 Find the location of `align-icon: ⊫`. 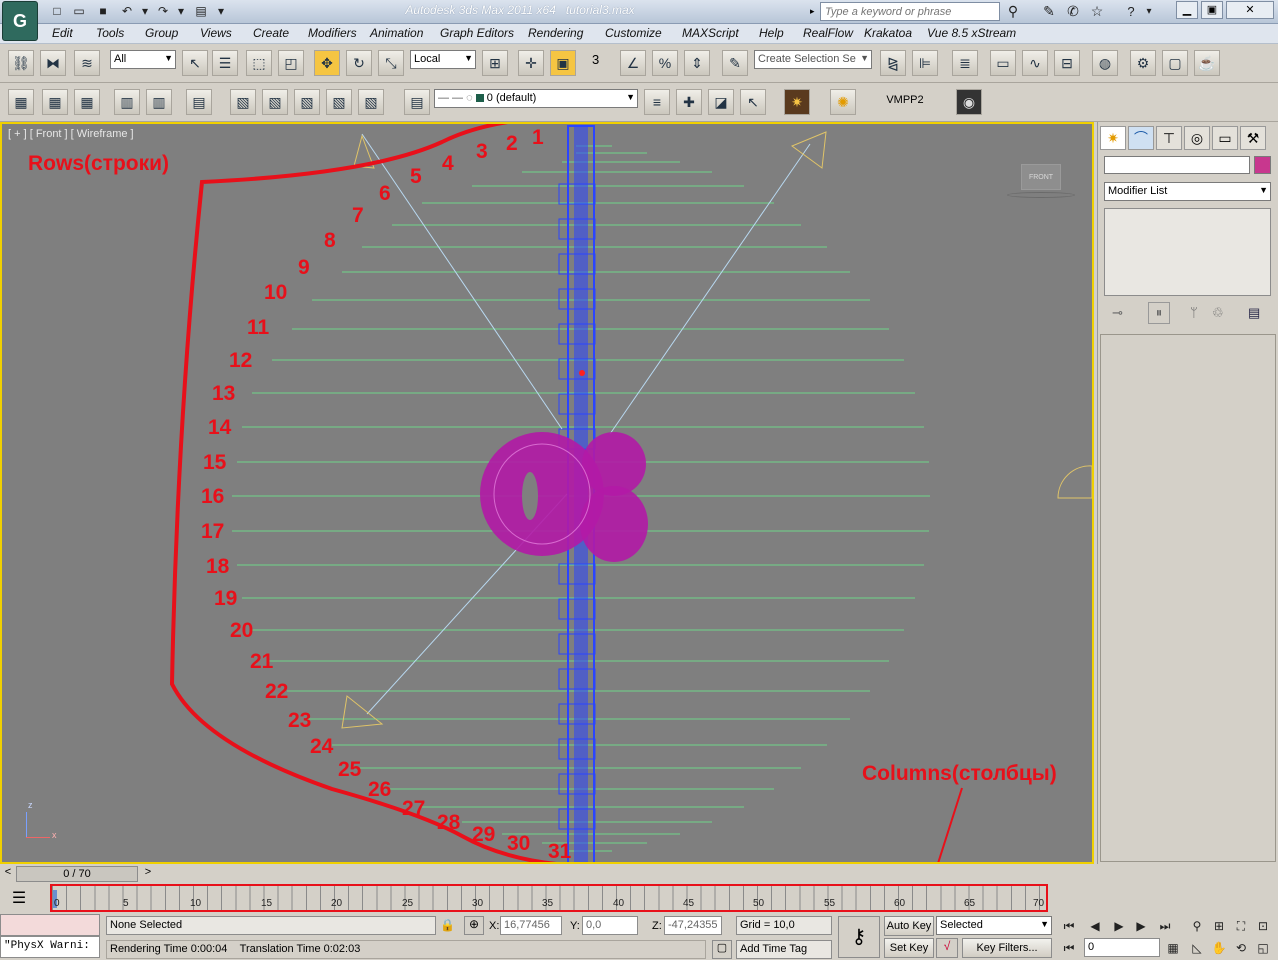

align-icon: ⊫ is located at coordinates (925, 63).